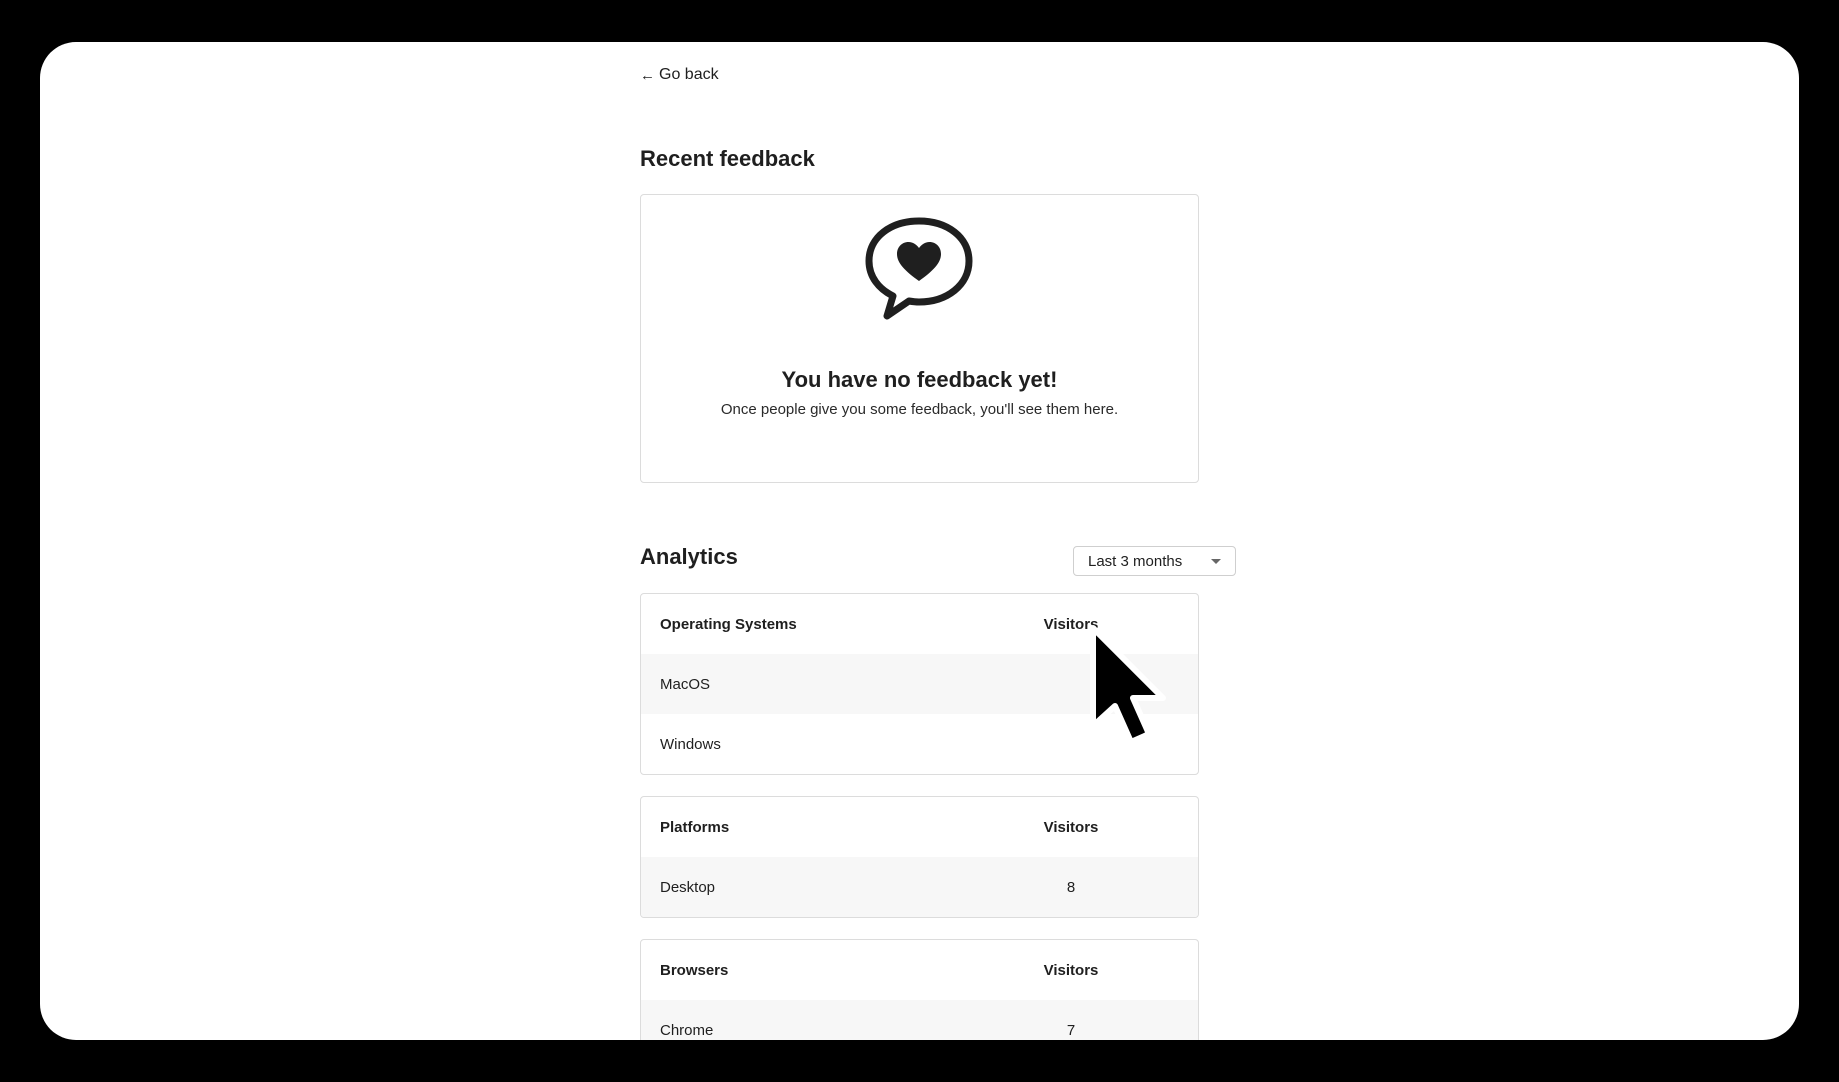 The height and width of the screenshot is (1082, 1839). What do you see at coordinates (1135, 561) in the screenshot?
I see `date-range-value: Last 3 months` at bounding box center [1135, 561].